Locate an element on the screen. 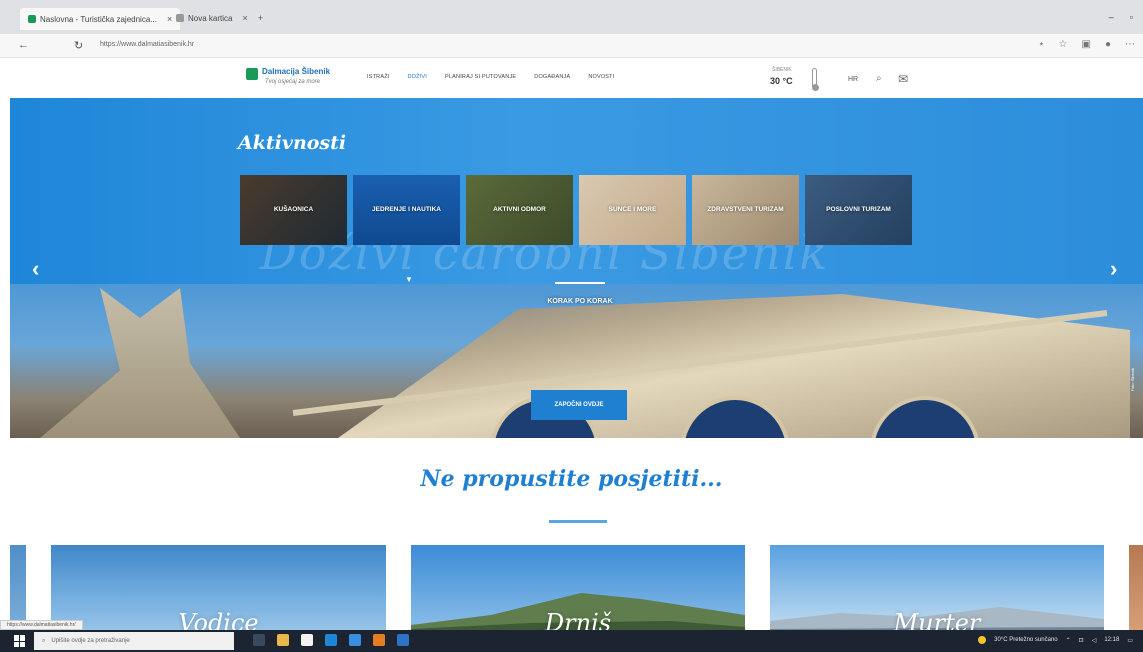 The height and width of the screenshot is (652, 1143). taskbar-clock: 12:18 is located at coordinates (1111, 640).